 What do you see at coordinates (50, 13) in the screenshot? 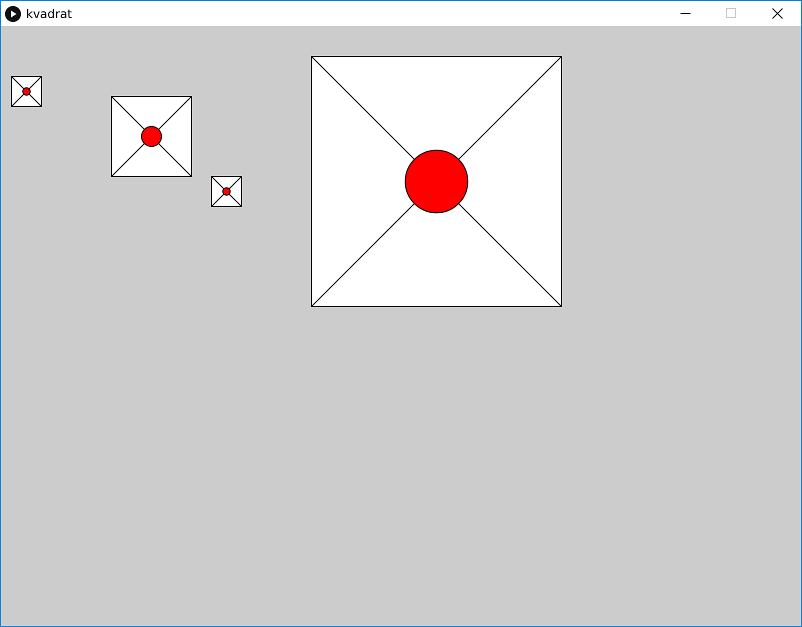
I see `window-title: kvadrat` at bounding box center [50, 13].